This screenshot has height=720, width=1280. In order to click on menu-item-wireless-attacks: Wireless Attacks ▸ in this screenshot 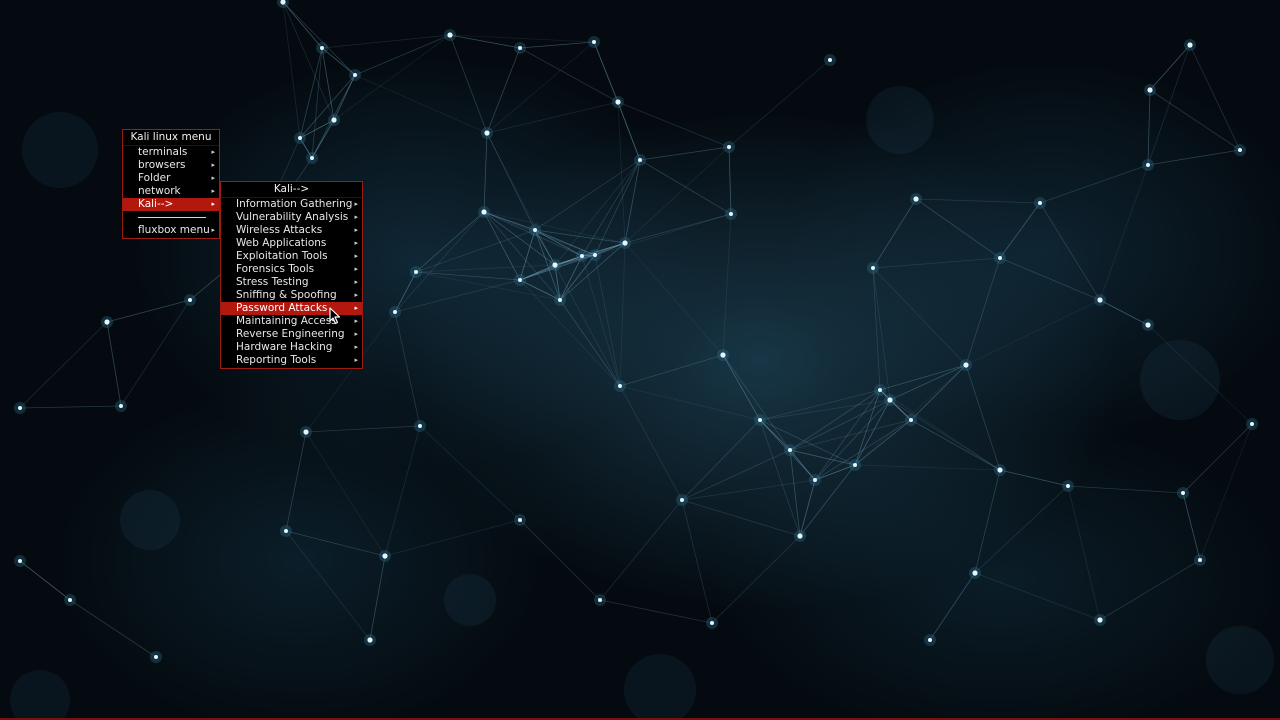, I will do `click(291, 230)`.